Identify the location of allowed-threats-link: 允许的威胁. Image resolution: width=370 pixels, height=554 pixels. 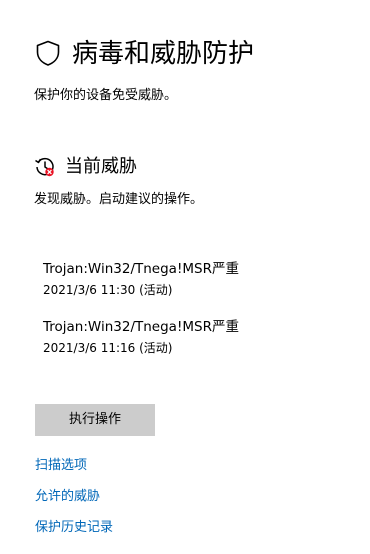
(67, 497).